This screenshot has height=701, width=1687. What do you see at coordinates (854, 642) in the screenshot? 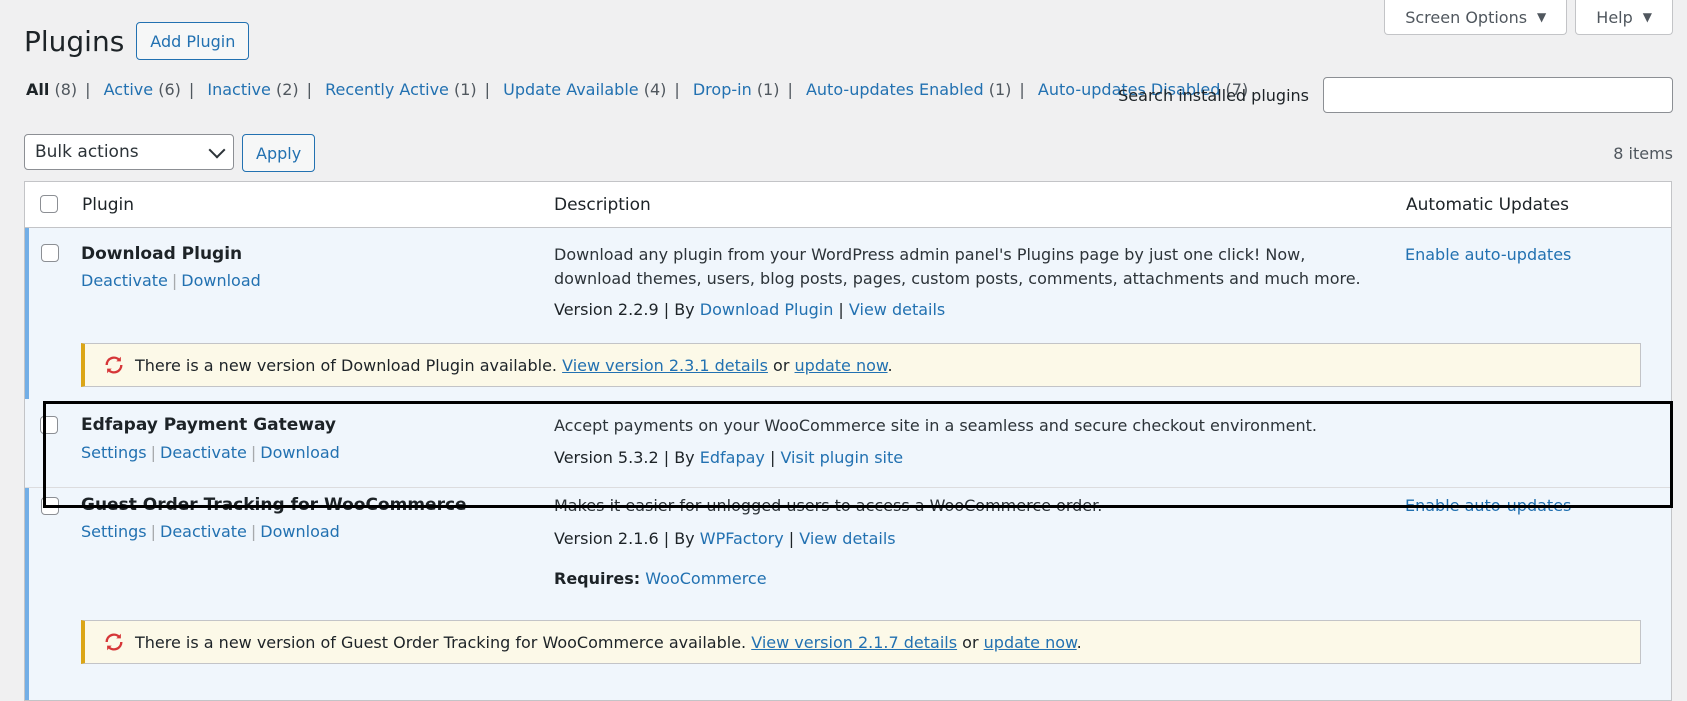
I see `view-version-details-link: View version 2.1.7 details` at bounding box center [854, 642].